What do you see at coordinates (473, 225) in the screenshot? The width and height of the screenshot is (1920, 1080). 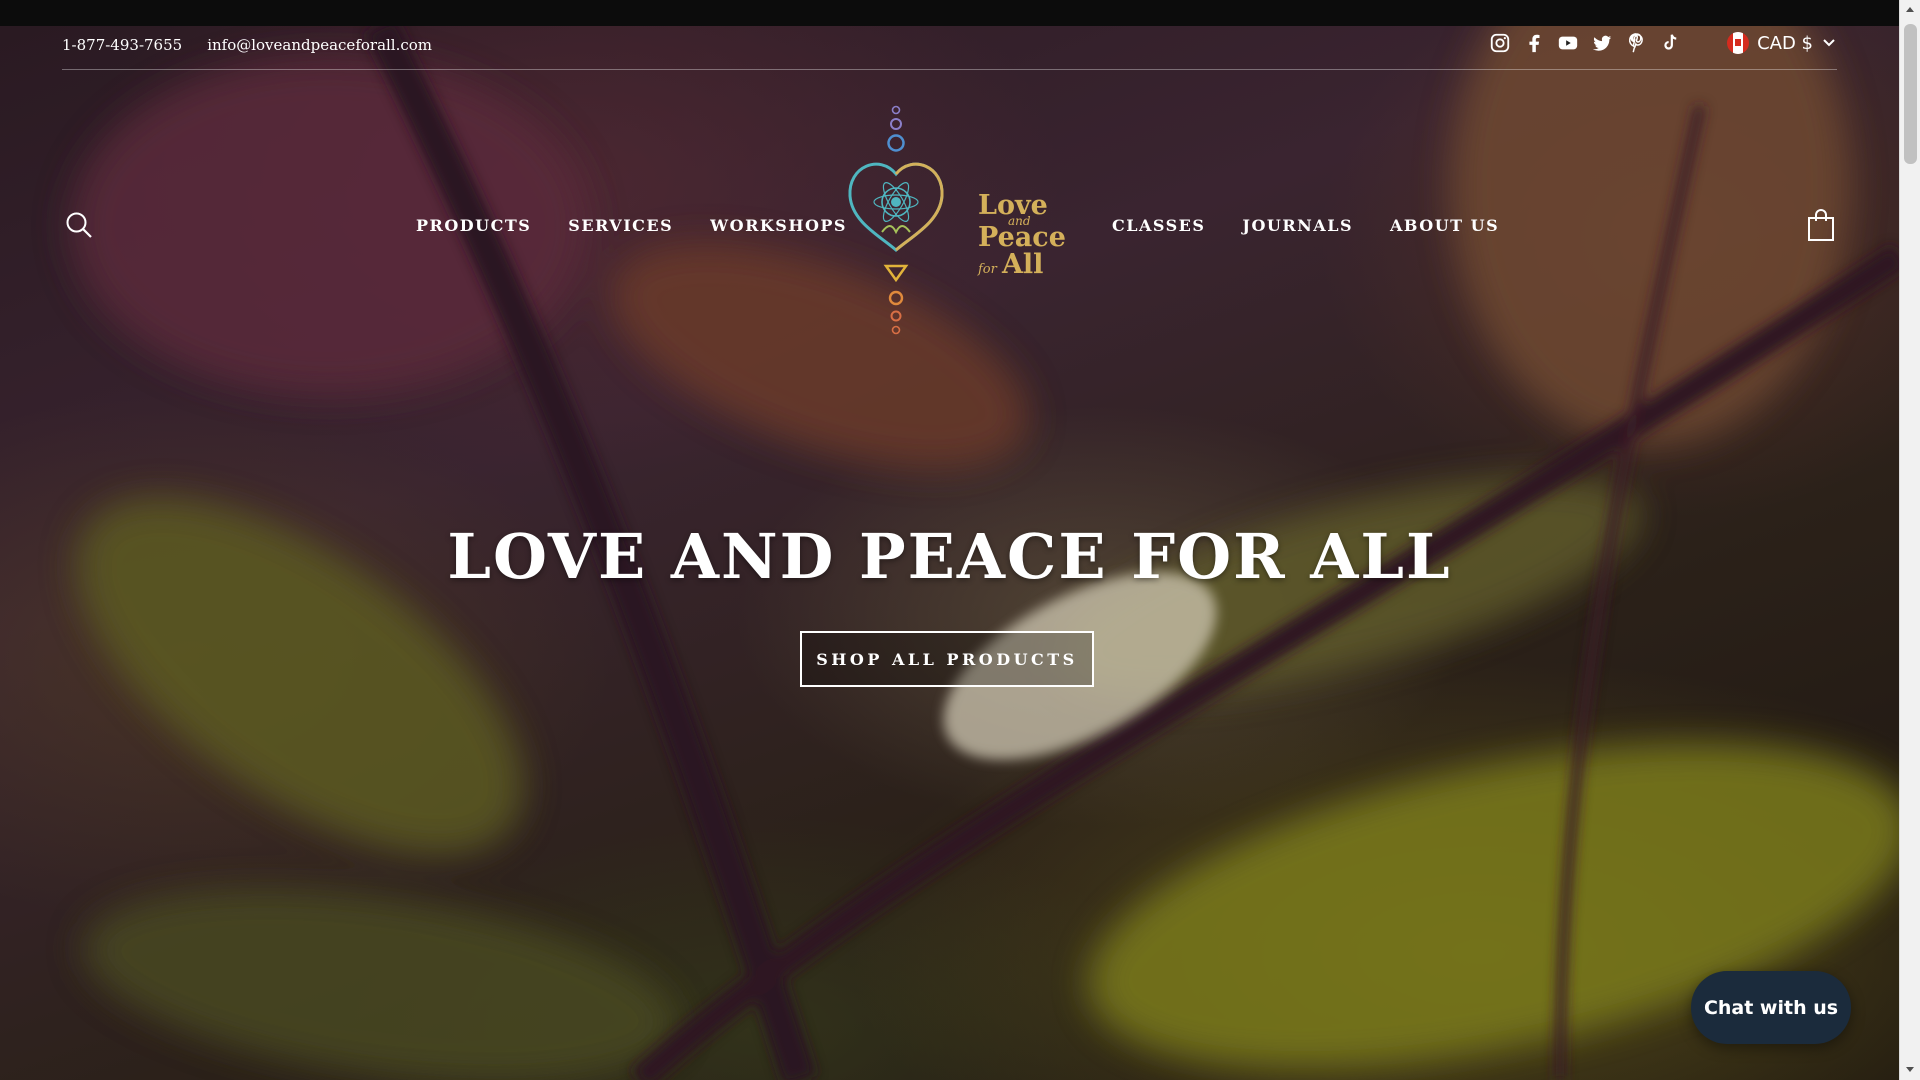 I see `nav-products: PRODUCTS` at bounding box center [473, 225].